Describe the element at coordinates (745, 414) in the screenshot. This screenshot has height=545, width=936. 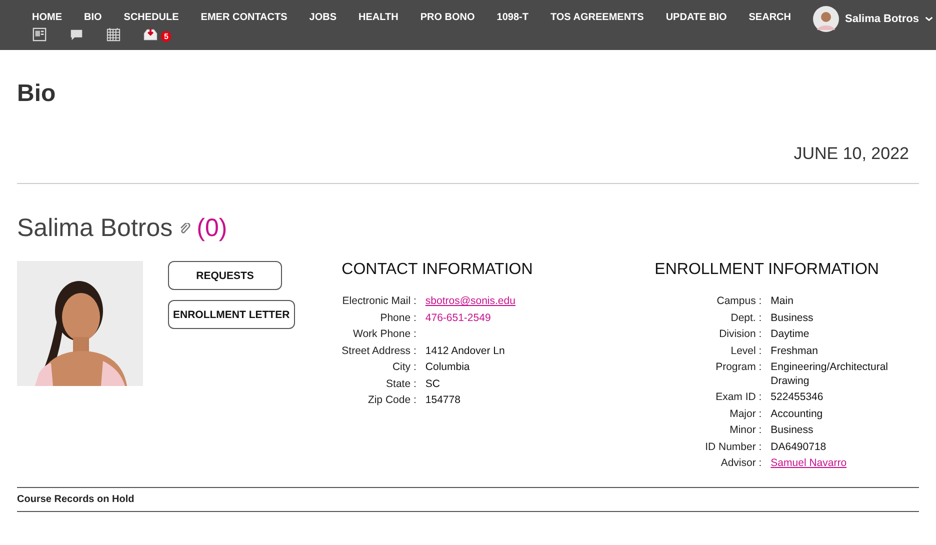
I see `field-label: Major :` at that location.